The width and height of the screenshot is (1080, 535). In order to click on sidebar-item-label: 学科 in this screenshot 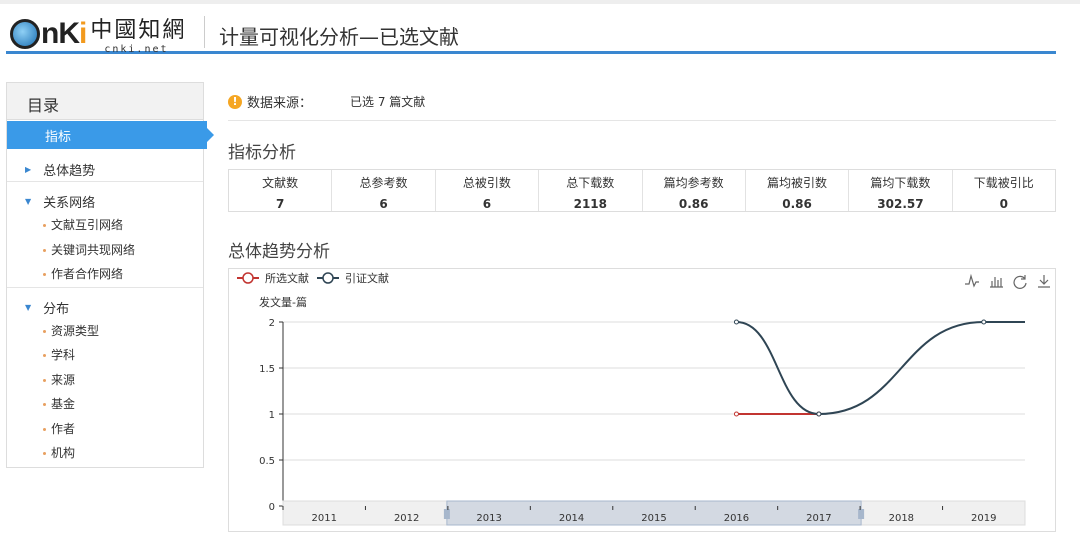, I will do `click(63, 355)`.